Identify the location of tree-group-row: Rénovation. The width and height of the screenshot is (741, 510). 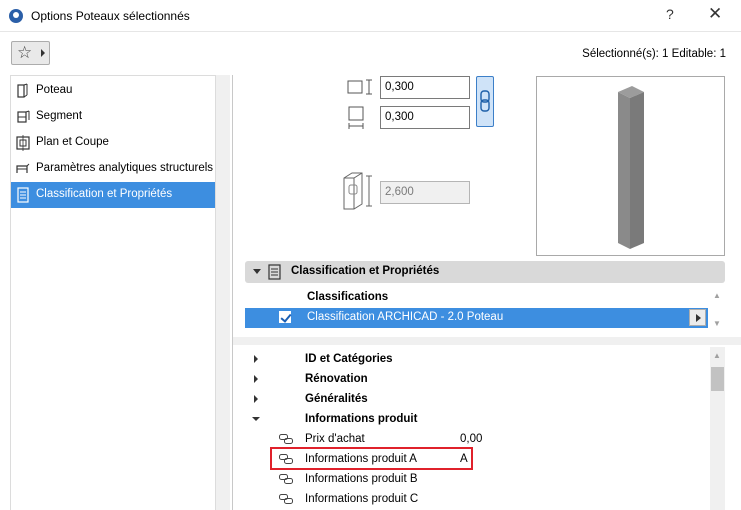
(477, 379).